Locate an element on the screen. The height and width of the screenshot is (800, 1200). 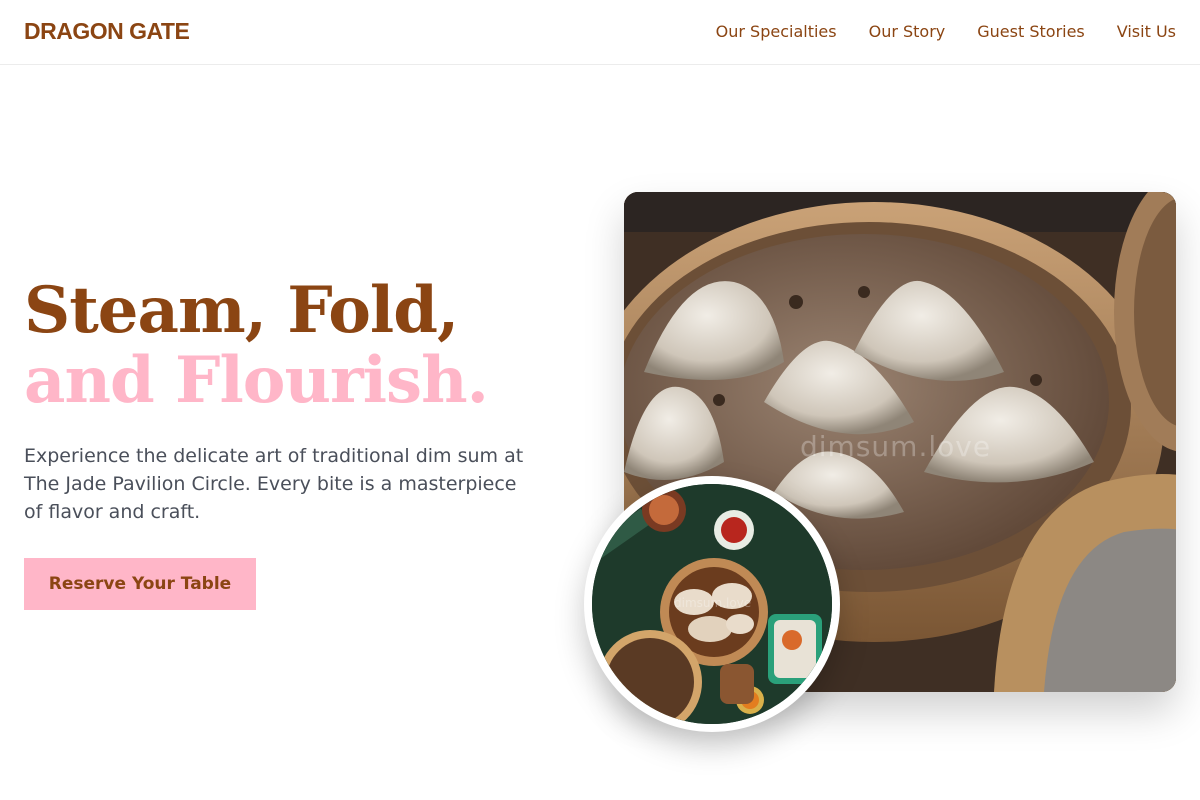
hero-headline: Steam, Fold, and Flourish. is located at coordinates (256, 345).